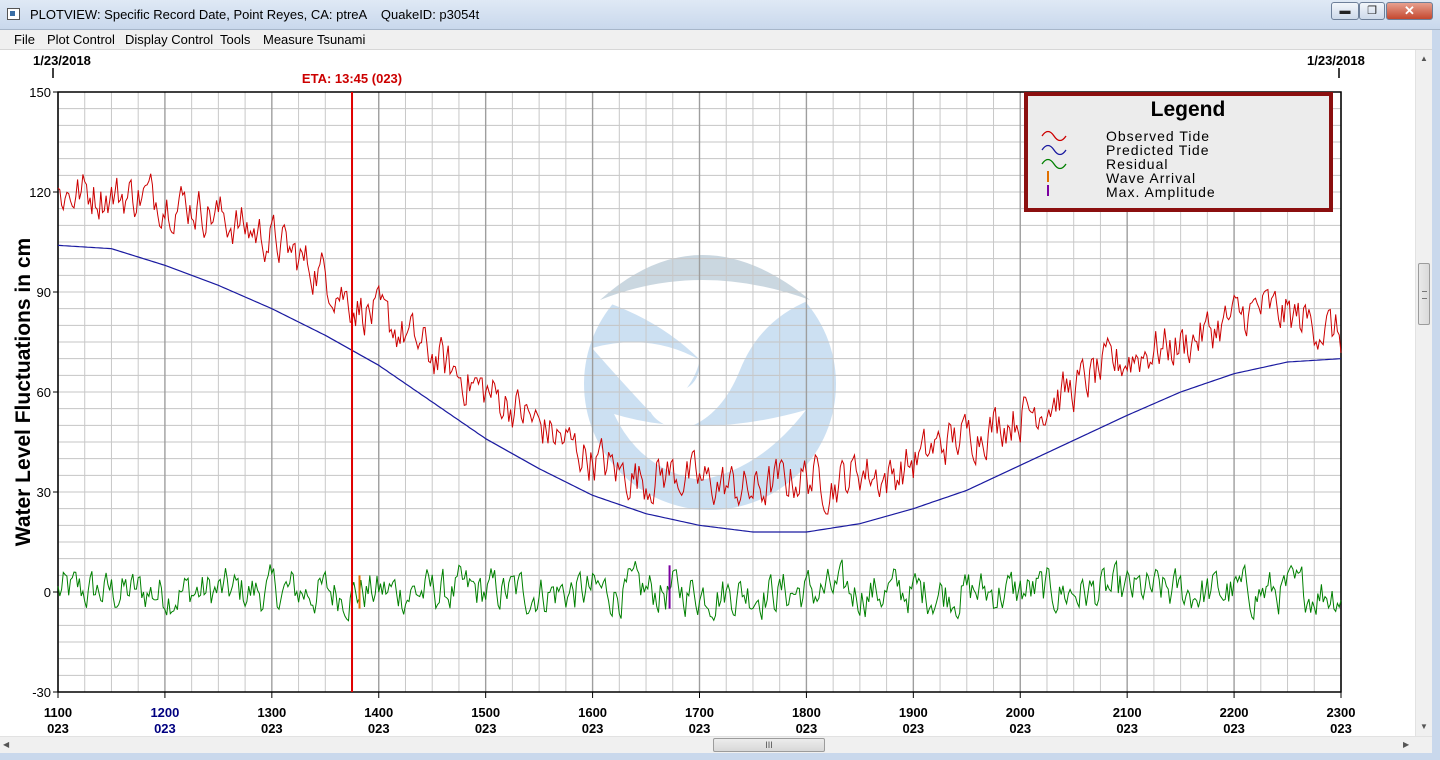  Describe the element at coordinates (1234, 712) in the screenshot. I see `x-tick-time-label: 2200` at that location.